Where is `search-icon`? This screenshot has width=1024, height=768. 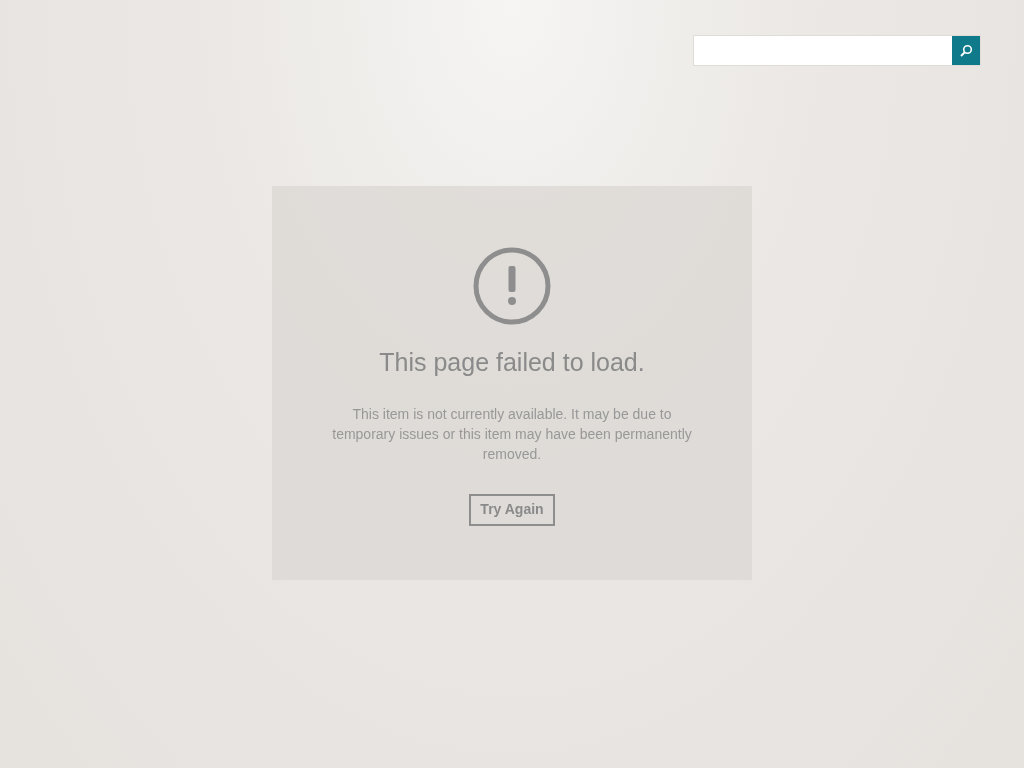 search-icon is located at coordinates (966, 50).